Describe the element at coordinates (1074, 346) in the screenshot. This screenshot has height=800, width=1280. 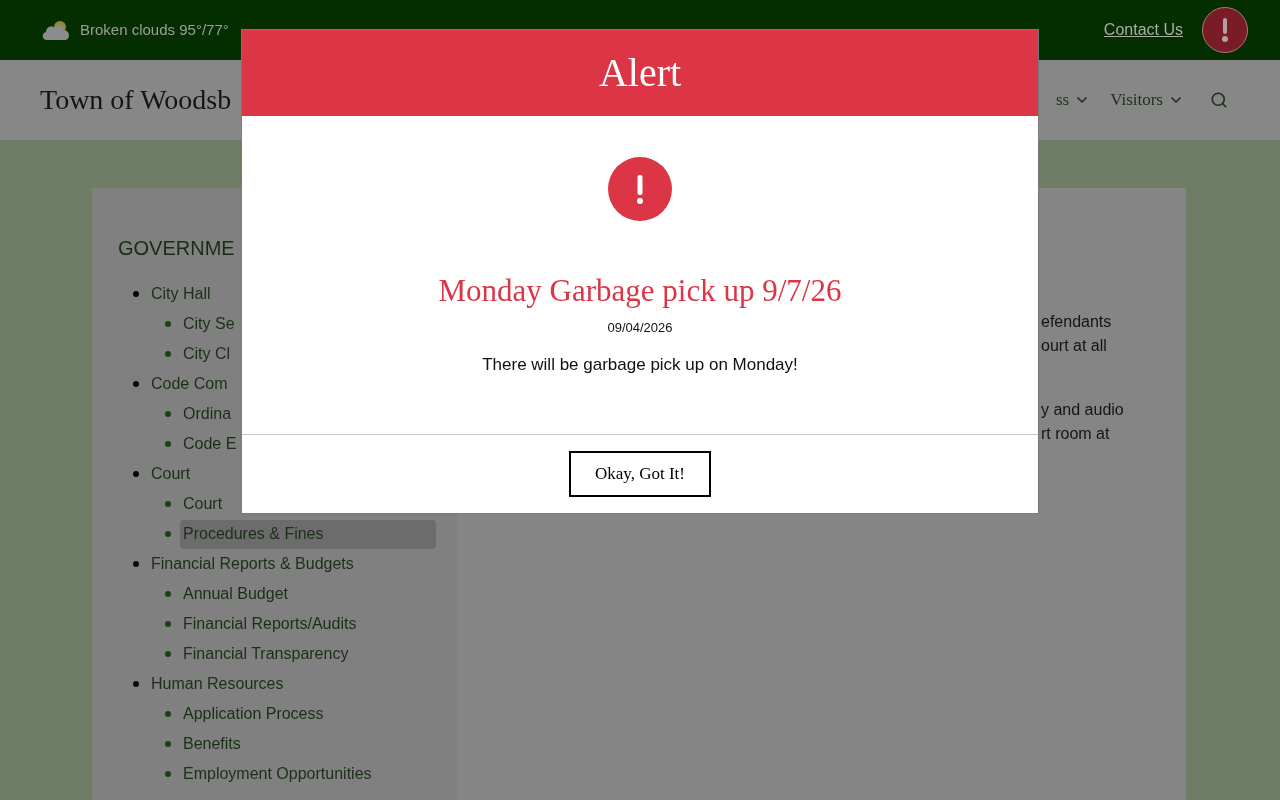
I see `paragraph-line: ourt at all` at that location.